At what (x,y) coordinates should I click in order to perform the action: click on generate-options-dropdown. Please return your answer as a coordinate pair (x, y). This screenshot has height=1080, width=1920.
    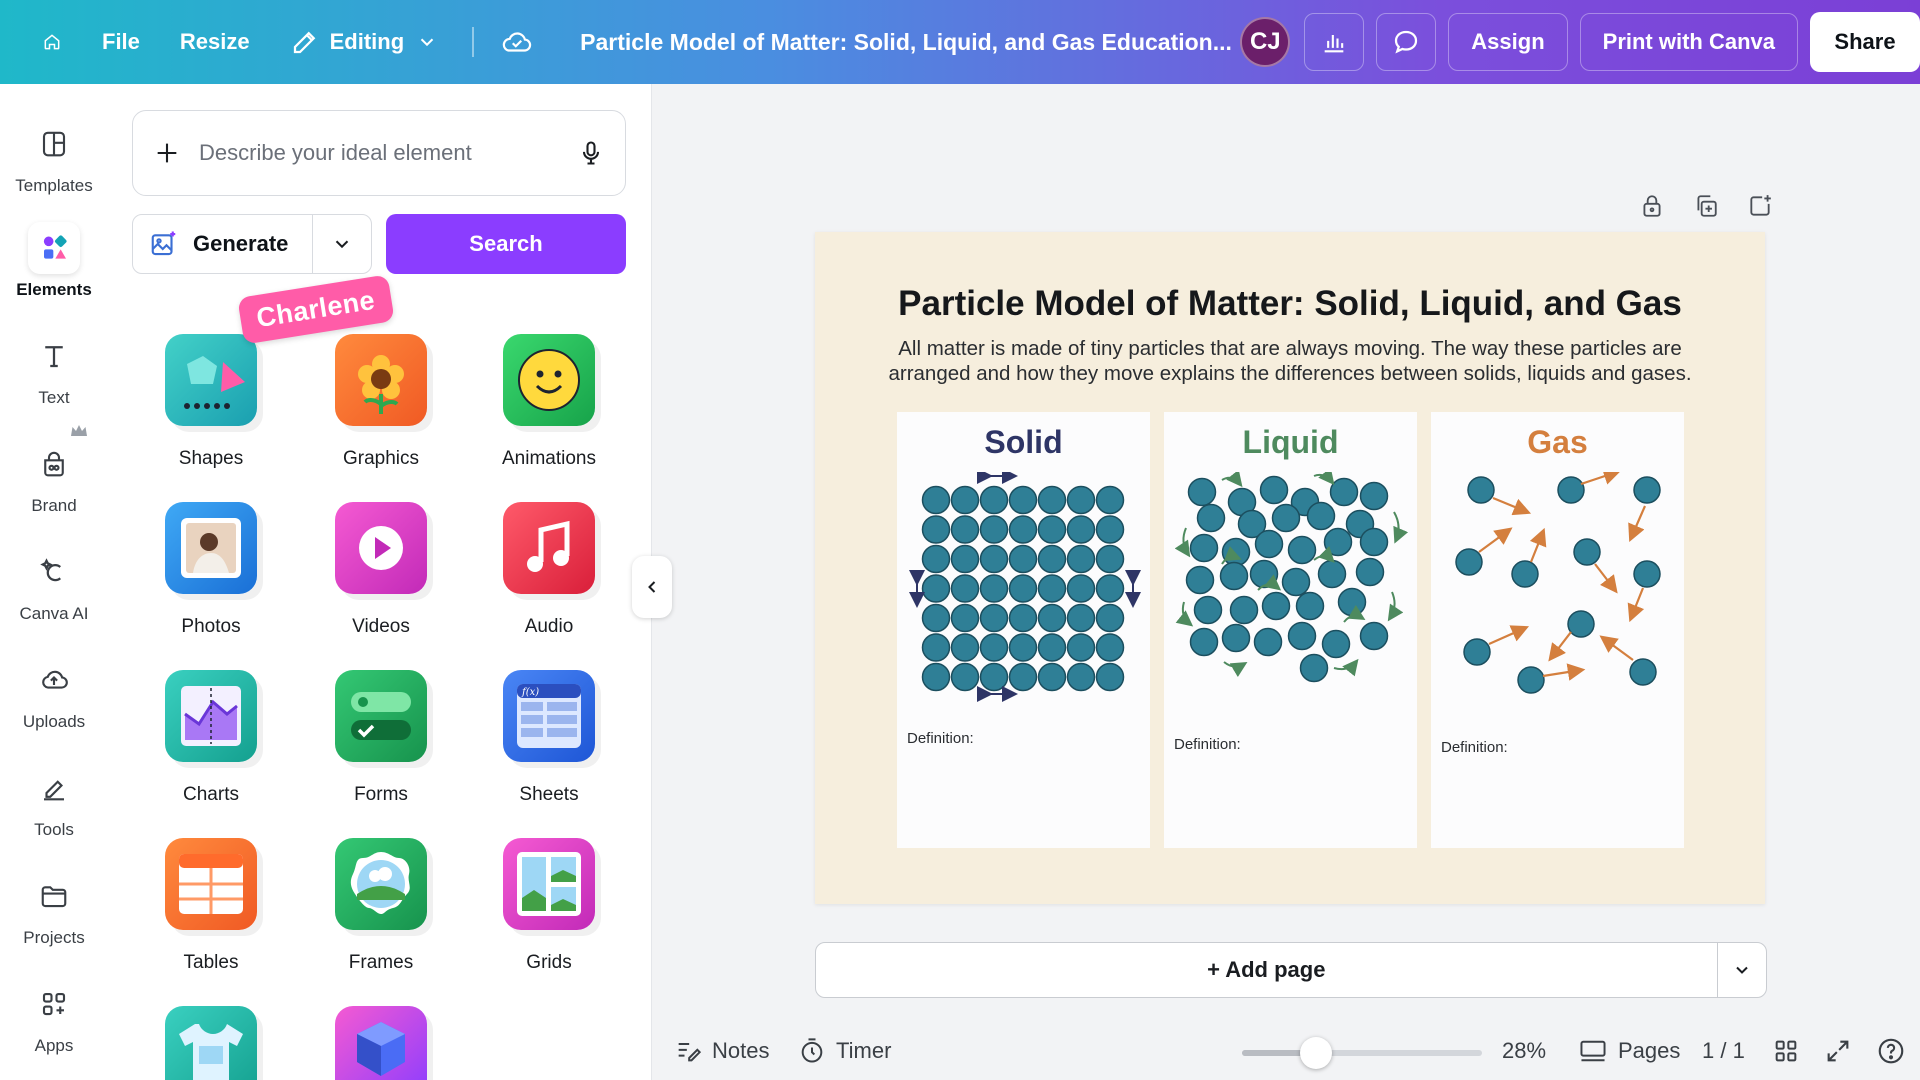
    Looking at the image, I should click on (342, 244).